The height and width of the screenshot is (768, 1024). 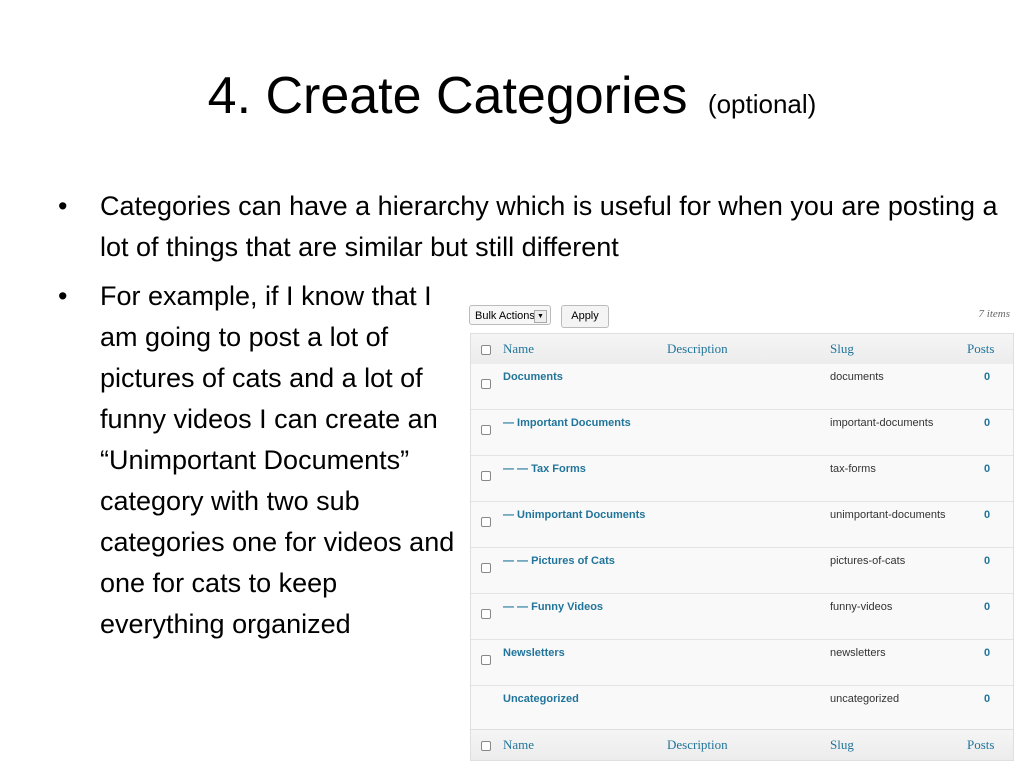 What do you see at coordinates (574, 515) in the screenshot?
I see `category-name-link: — Unimportant Documents` at bounding box center [574, 515].